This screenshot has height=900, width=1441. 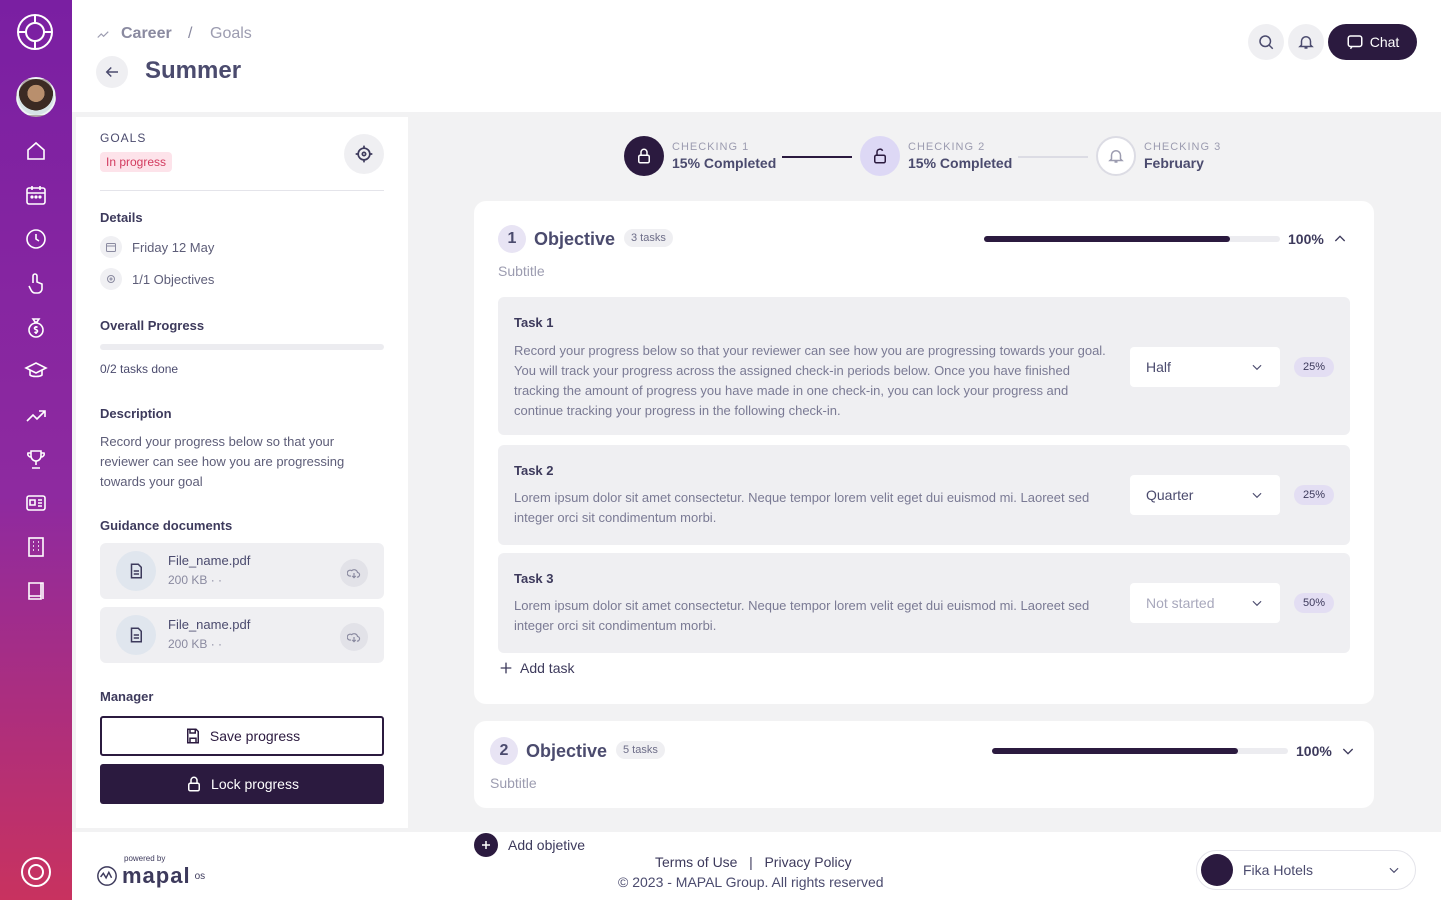 What do you see at coordinates (136, 413) in the screenshot?
I see `description-heading: Description` at bounding box center [136, 413].